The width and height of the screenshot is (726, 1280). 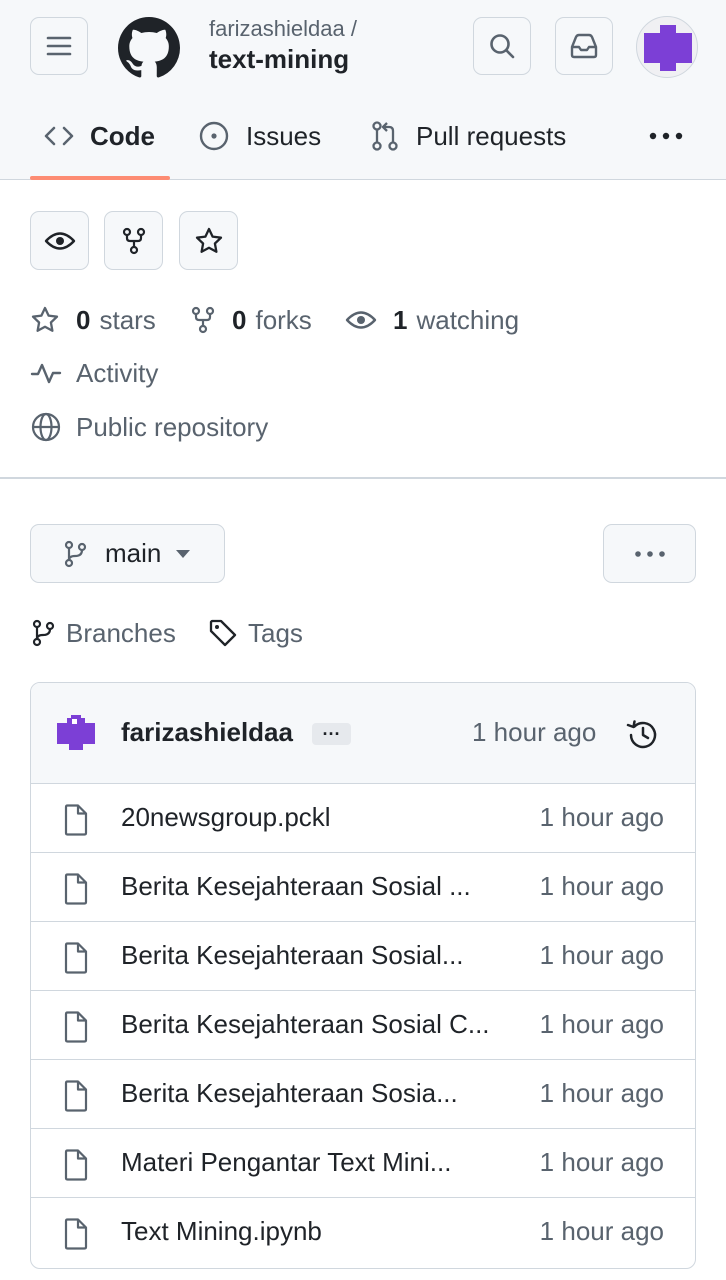 What do you see at coordinates (284, 135) in the screenshot?
I see `tab-issues-label: Issues` at bounding box center [284, 135].